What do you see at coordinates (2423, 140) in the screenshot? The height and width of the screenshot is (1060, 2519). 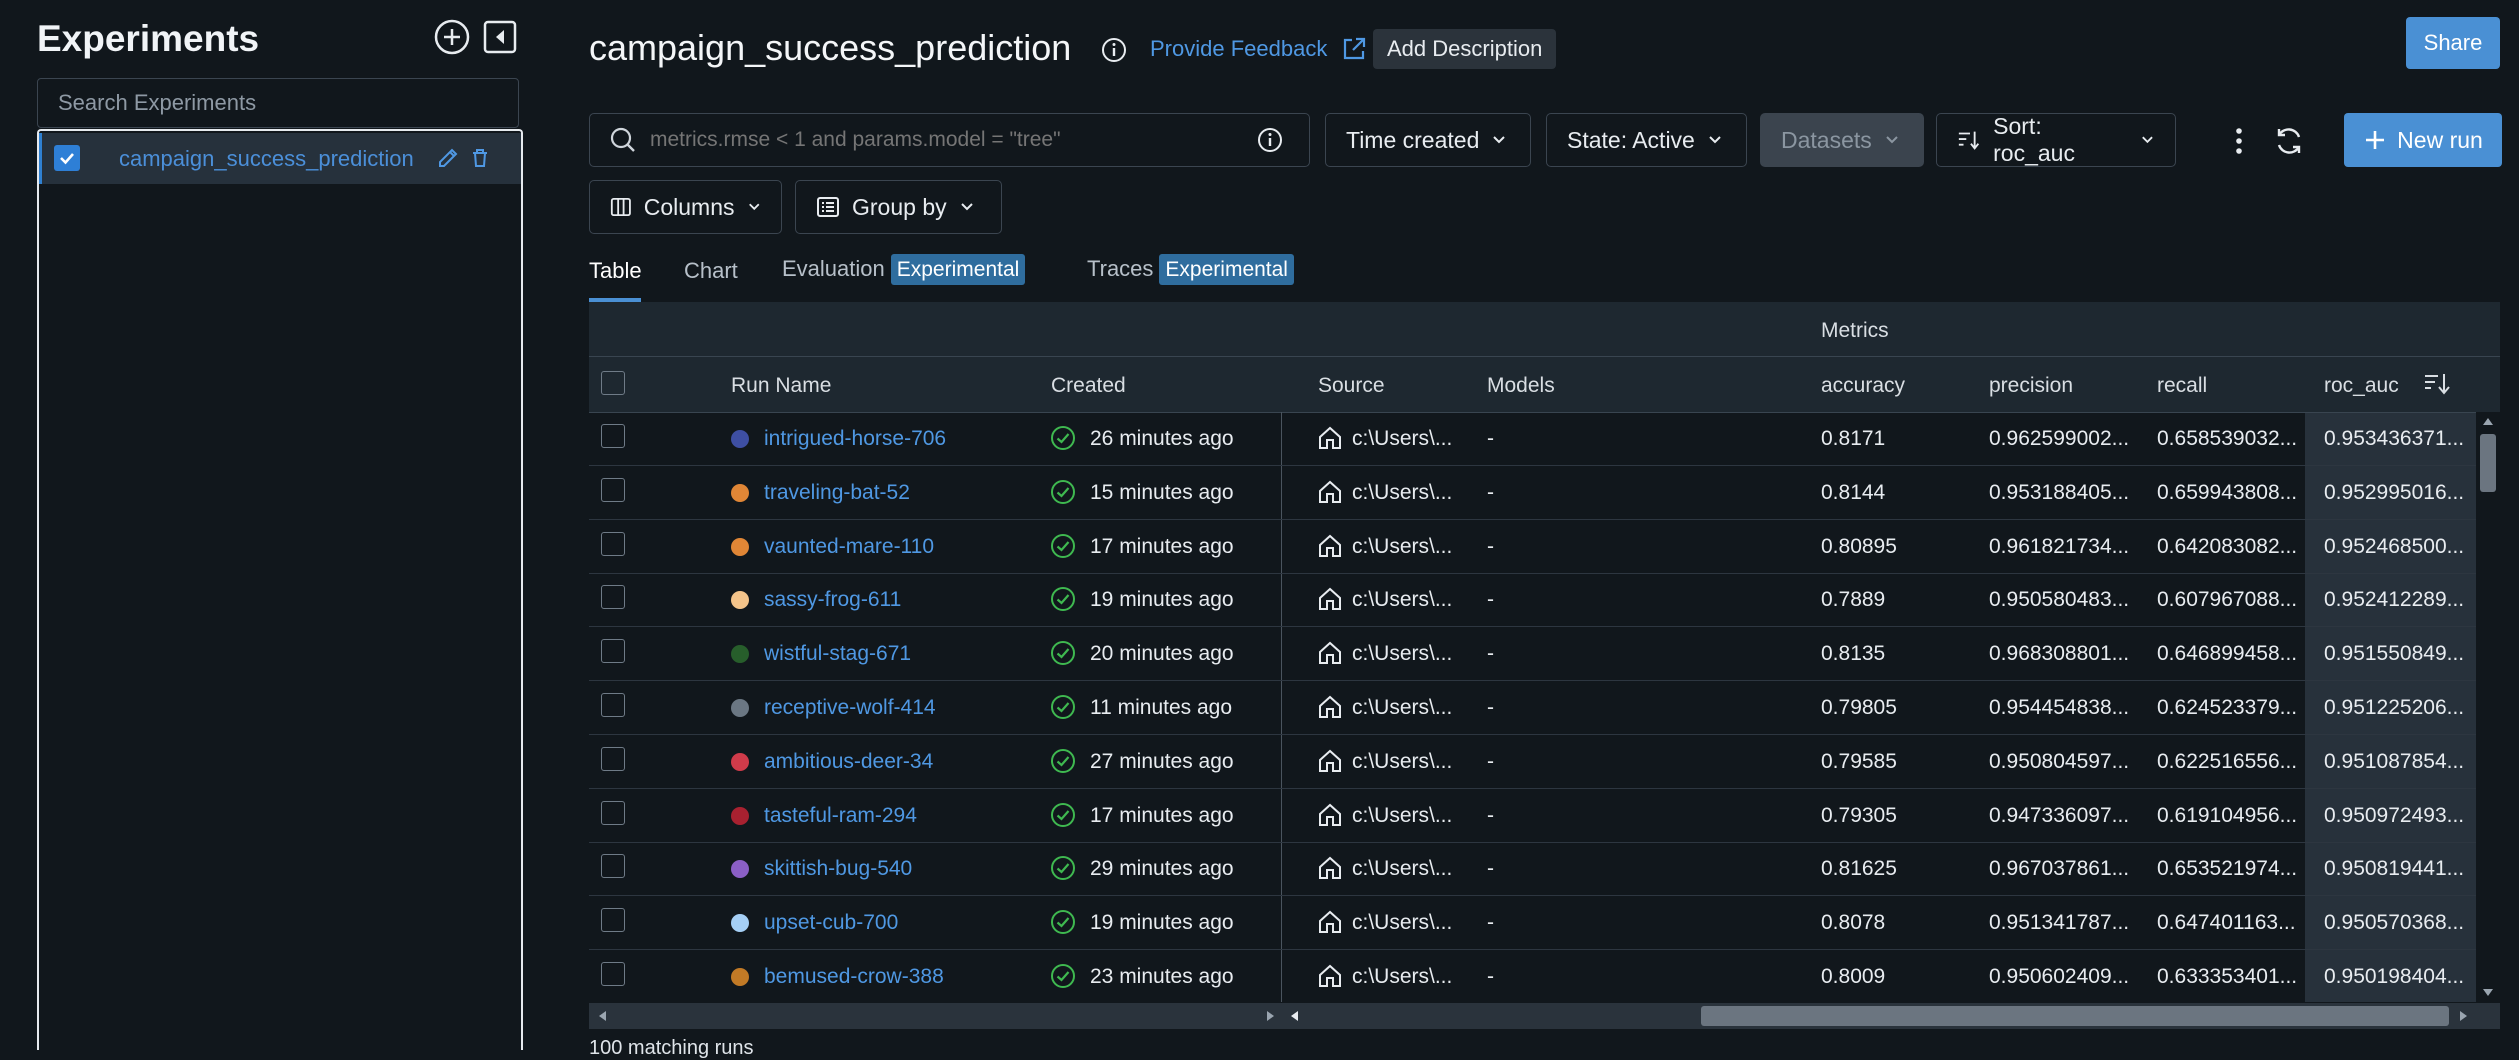 I see `new-run-button: New run` at bounding box center [2423, 140].